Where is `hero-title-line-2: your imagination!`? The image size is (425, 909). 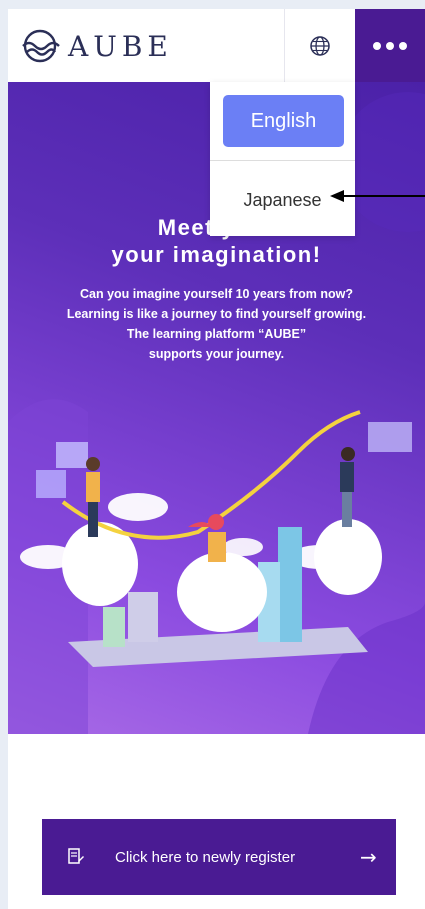 hero-title-line-2: your imagination! is located at coordinates (216, 254).